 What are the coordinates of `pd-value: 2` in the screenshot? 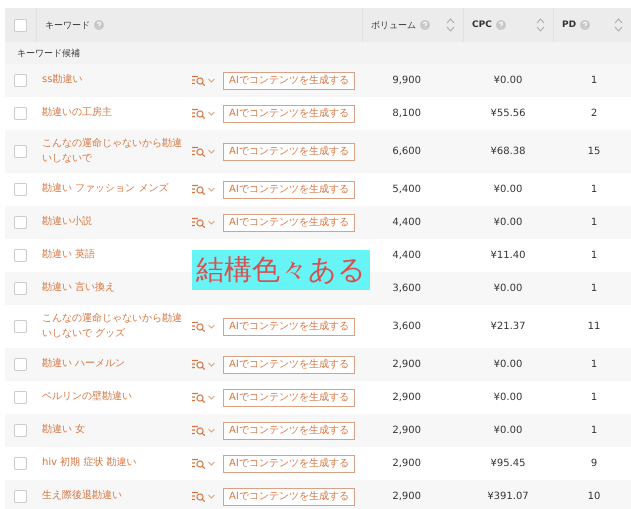 It's located at (594, 113).